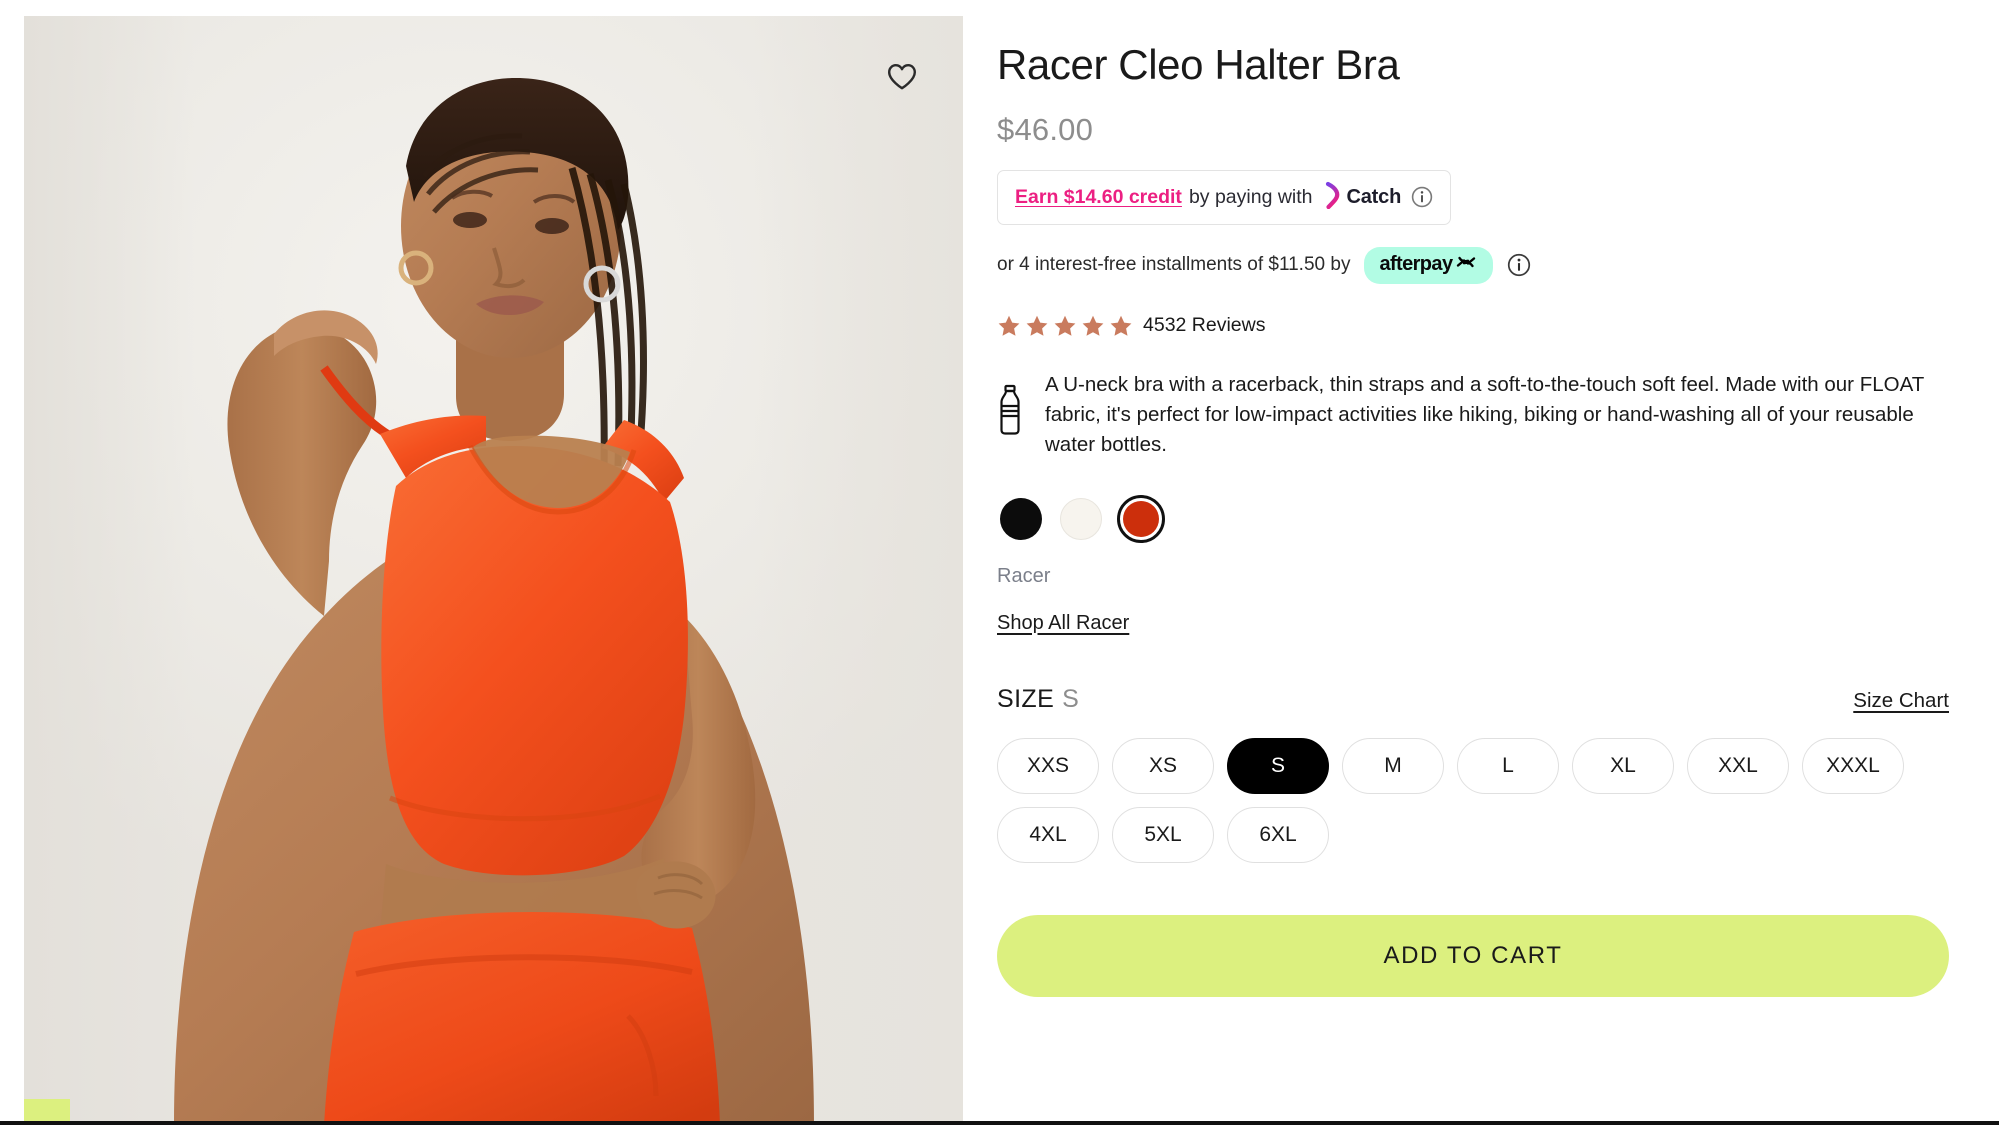 This screenshot has height=1125, width=1999. Describe the element at coordinates (1063, 623) in the screenshot. I see `shop-all-link: Shop All Racer` at that location.